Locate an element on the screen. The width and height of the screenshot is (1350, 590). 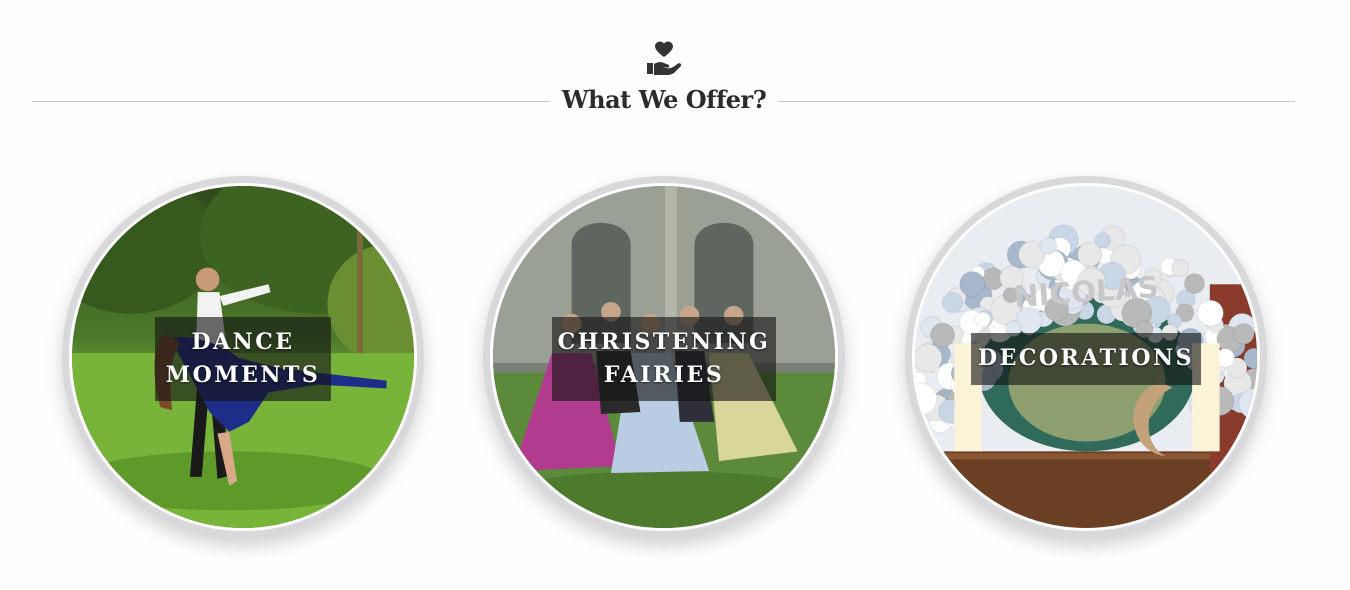
divider-line-right is located at coordinates (1036, 101).